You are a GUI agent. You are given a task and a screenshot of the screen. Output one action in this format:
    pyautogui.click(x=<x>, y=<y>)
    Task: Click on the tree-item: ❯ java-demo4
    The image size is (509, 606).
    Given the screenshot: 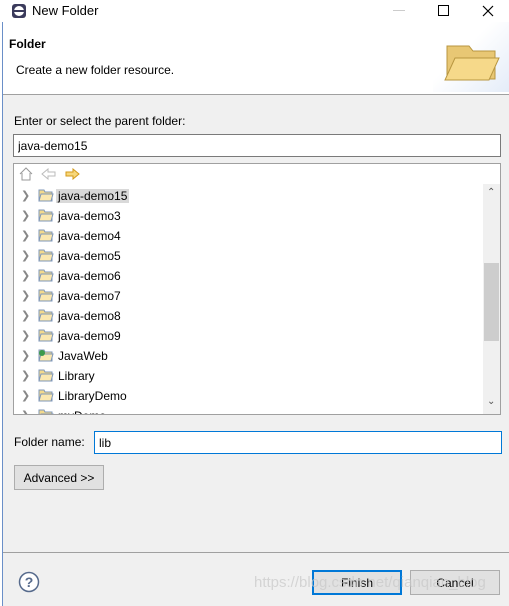 What is the action you would take?
    pyautogui.click(x=248, y=236)
    